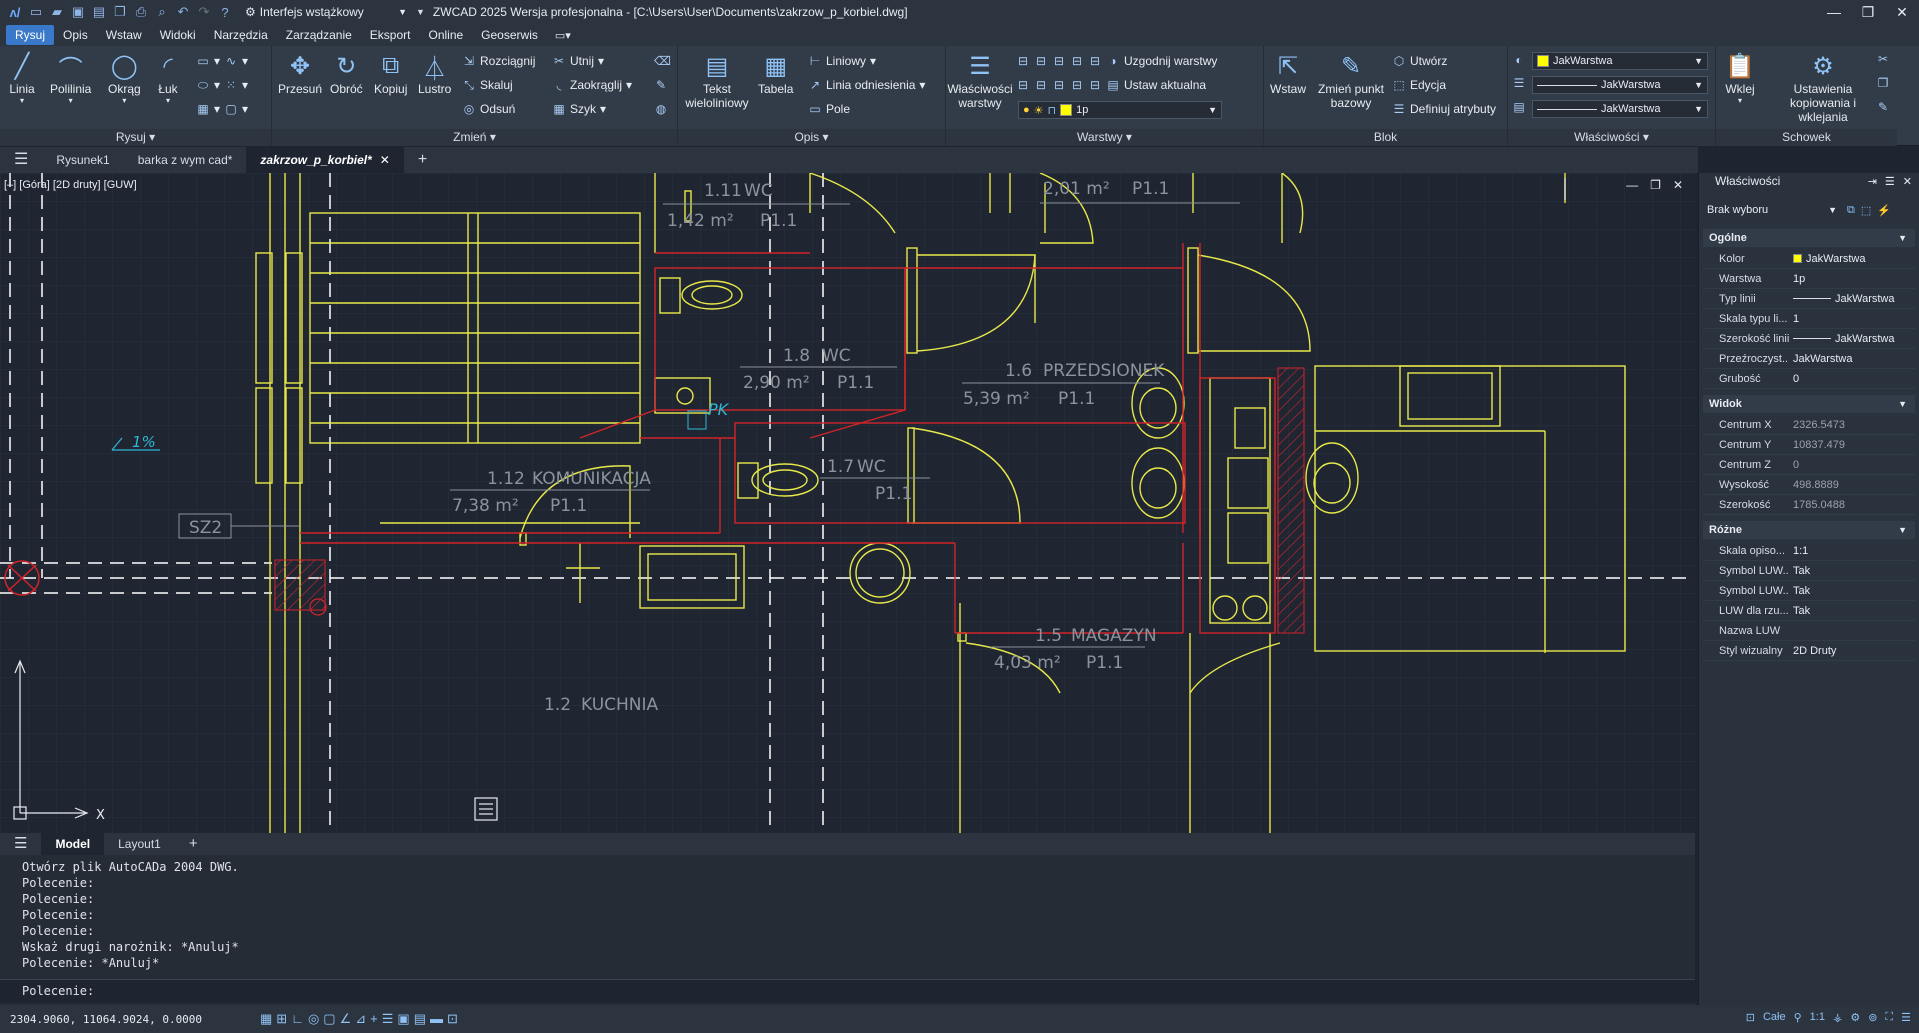 This screenshot has width=1919, height=1033. Describe the element at coordinates (124, 35) in the screenshot. I see `tab-wstaw: Wstaw` at that location.